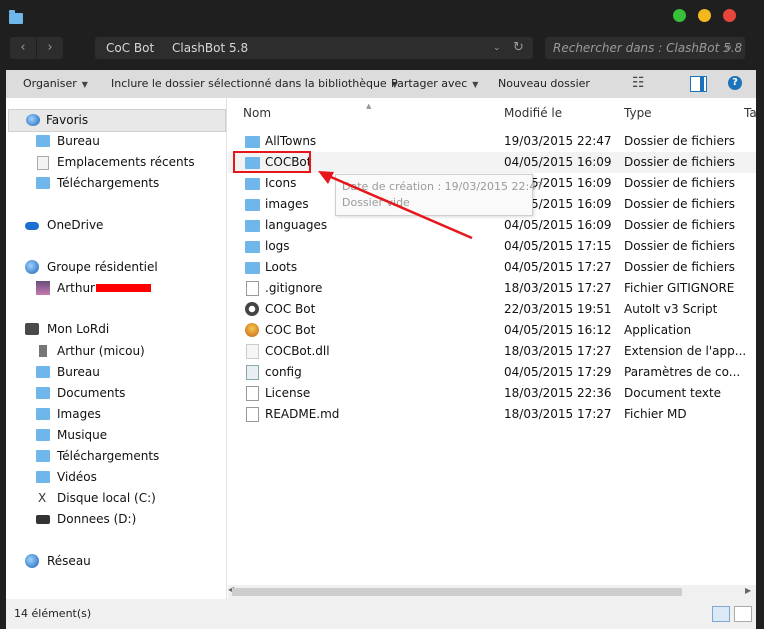  Describe the element at coordinates (728, 48) in the screenshot. I see `search-icon: ⌕` at that location.